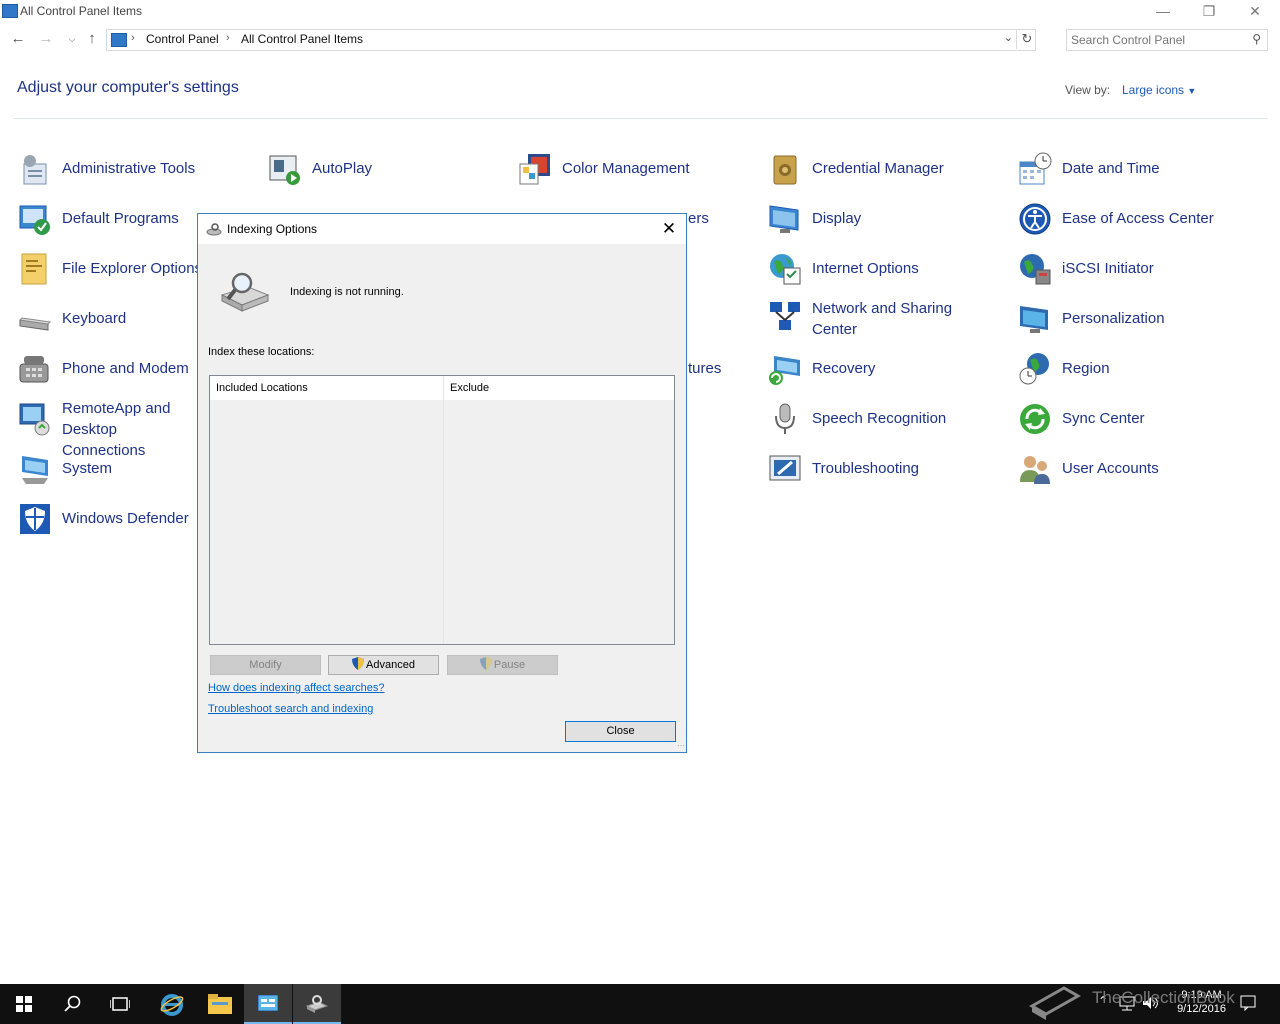  I want to click on dropdown-triangle-icon: ▼, so click(1191, 91).